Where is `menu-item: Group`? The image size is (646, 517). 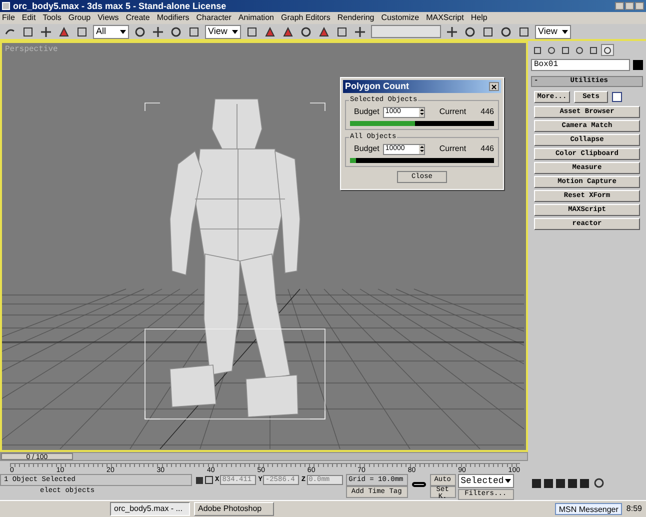 menu-item: Group is located at coordinates (79, 18).